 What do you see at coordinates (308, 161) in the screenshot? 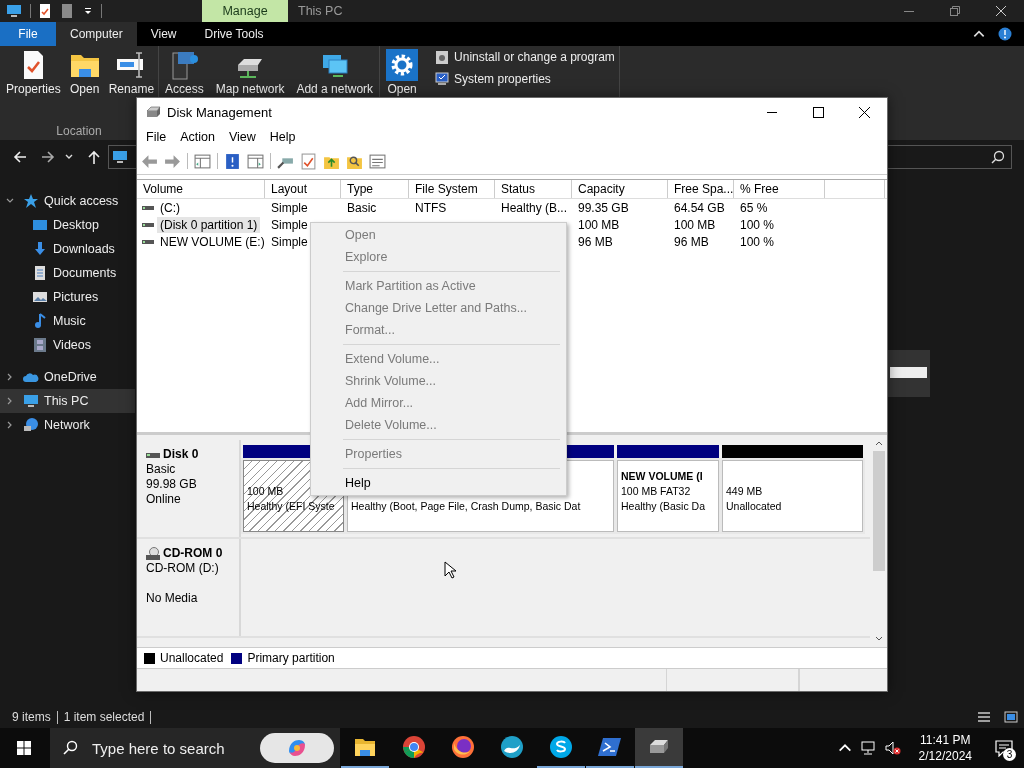
I see `checklist-icon` at bounding box center [308, 161].